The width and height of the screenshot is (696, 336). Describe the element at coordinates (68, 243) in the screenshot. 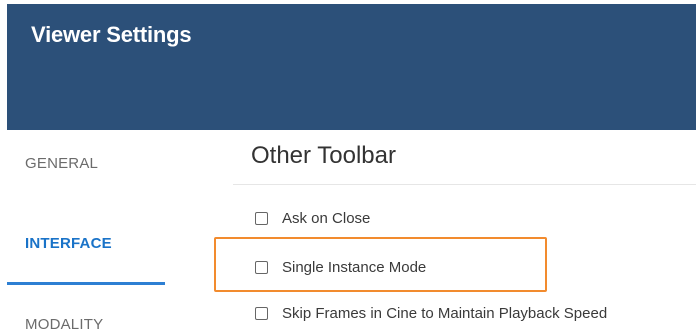

I see `sidebar-item-interface: INTERFACE` at that location.